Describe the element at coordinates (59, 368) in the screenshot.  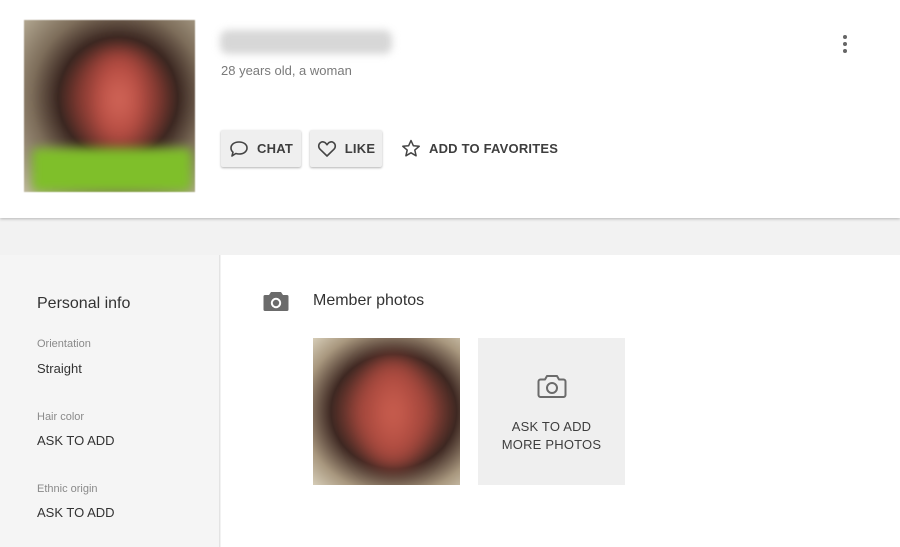
I see `orientation-value: Straight` at that location.